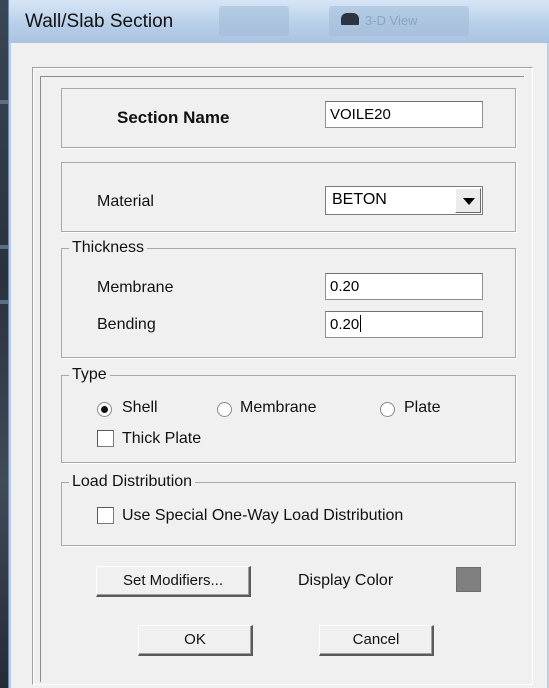  Describe the element at coordinates (132, 482) in the screenshot. I see `load-distribution-legend: Load Distribution` at that location.